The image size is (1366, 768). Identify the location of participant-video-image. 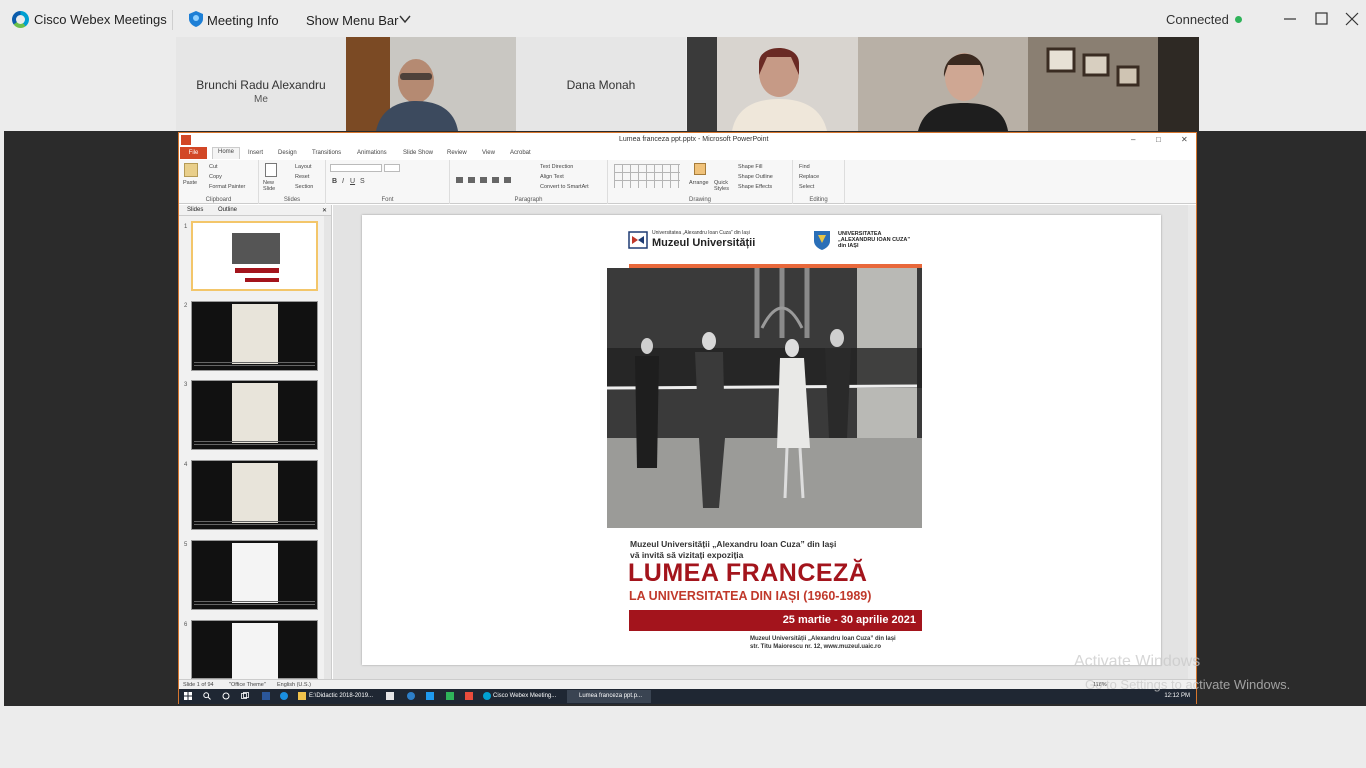
(417, 95).